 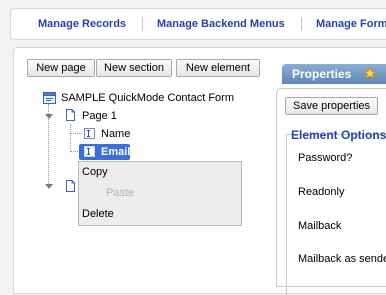 What do you see at coordinates (338, 135) in the screenshot?
I see `element-options-title: Element Options` at bounding box center [338, 135].